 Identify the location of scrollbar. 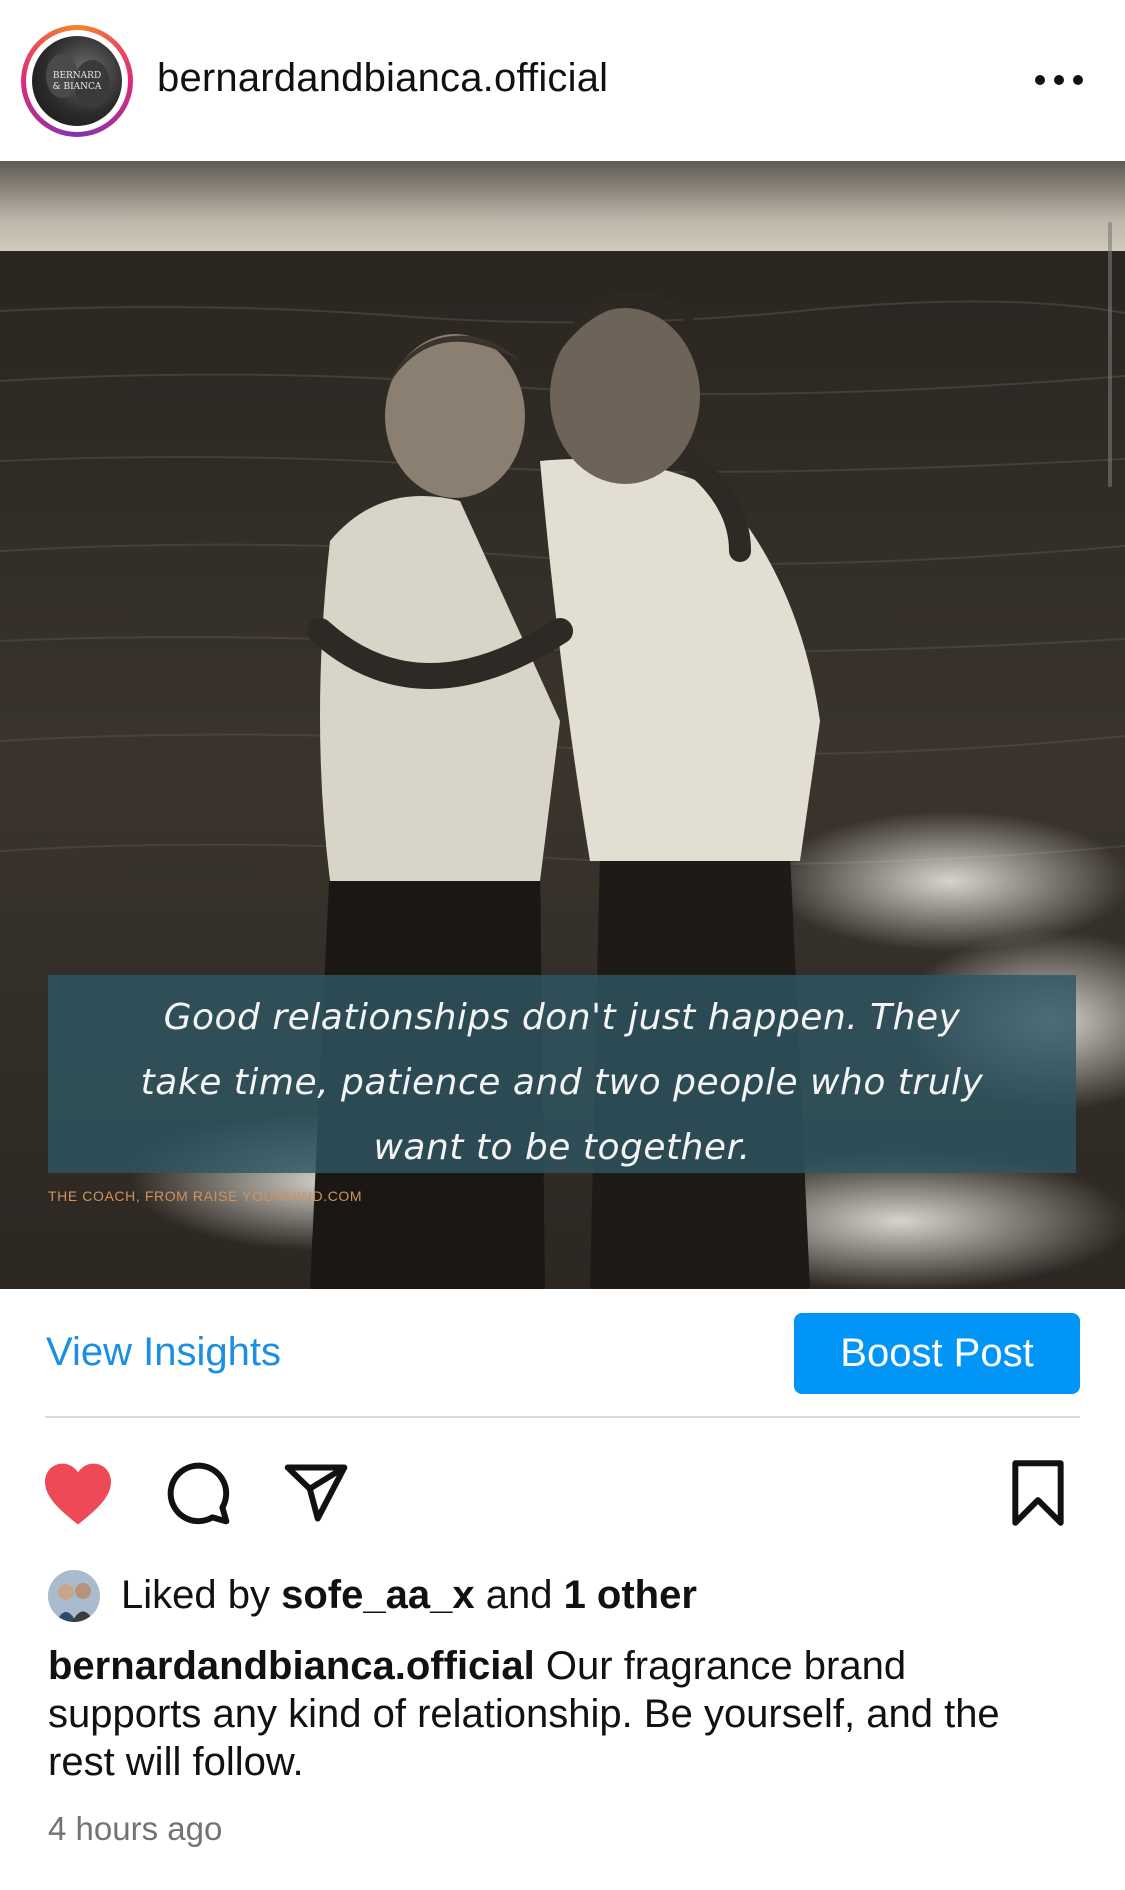
(1110, 354).